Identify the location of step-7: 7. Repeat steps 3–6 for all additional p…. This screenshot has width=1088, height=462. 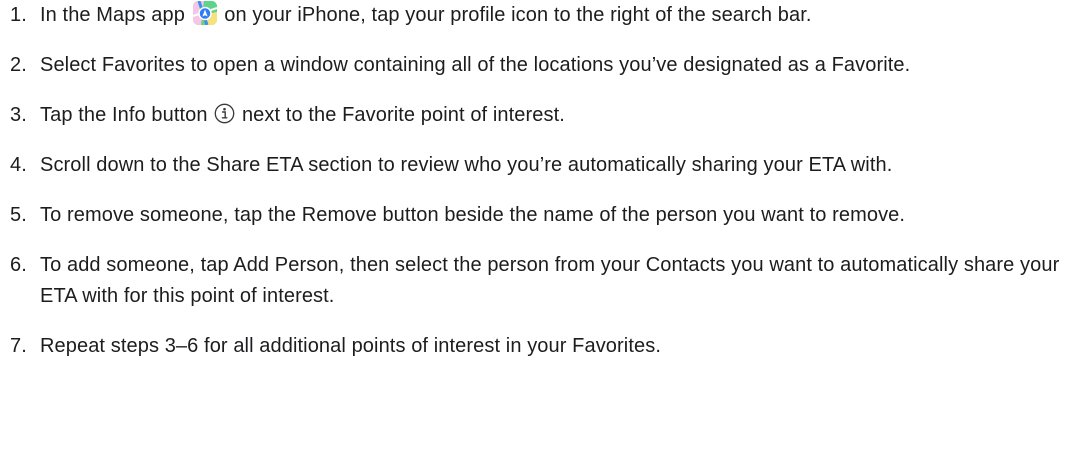
(544, 346).